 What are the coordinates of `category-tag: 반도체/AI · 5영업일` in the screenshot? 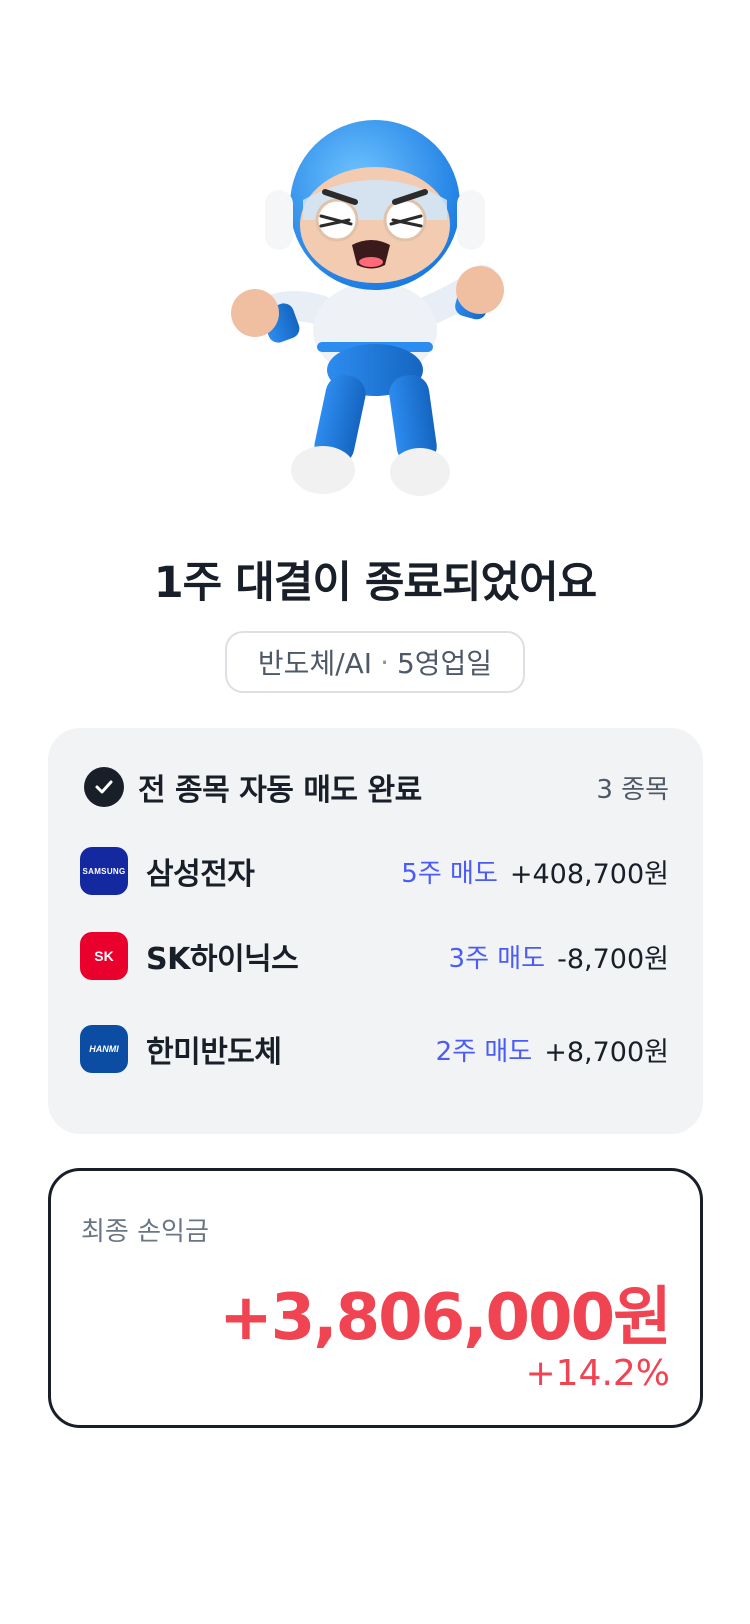 It's located at (375, 662).